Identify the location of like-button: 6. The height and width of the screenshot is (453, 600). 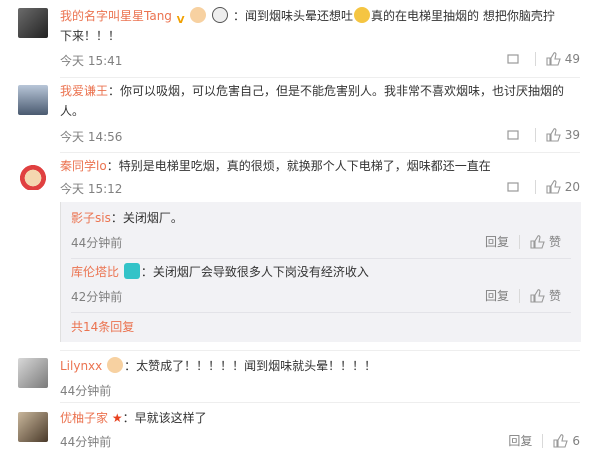
(566, 440).